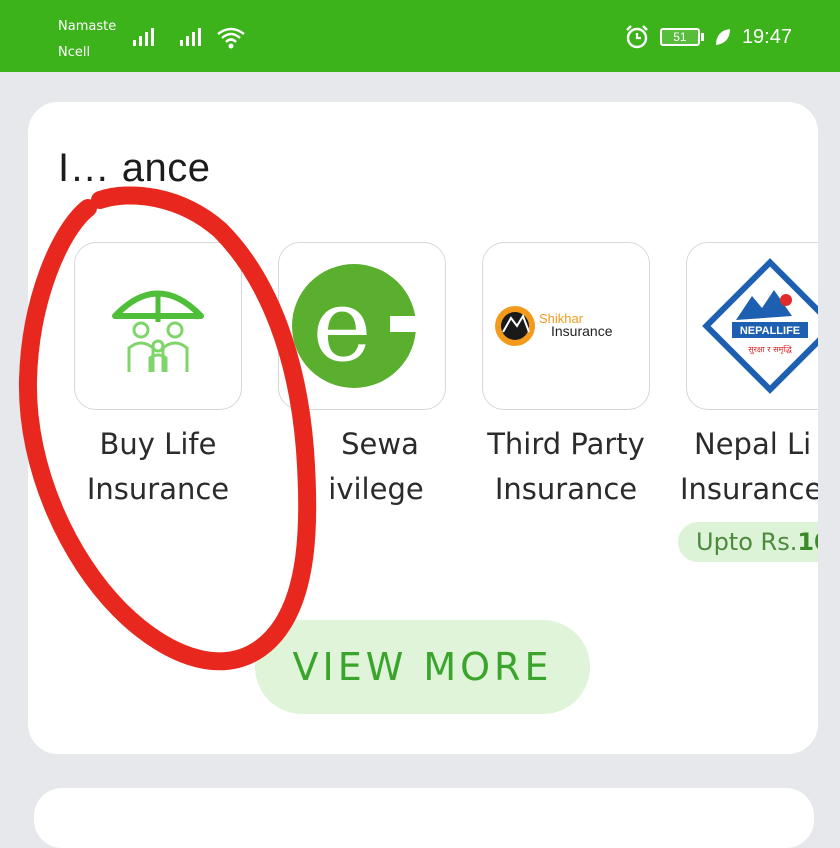 Image resolution: width=840 pixels, height=848 pixels. What do you see at coordinates (766, 36) in the screenshot?
I see `clock: 19:47` at bounding box center [766, 36].